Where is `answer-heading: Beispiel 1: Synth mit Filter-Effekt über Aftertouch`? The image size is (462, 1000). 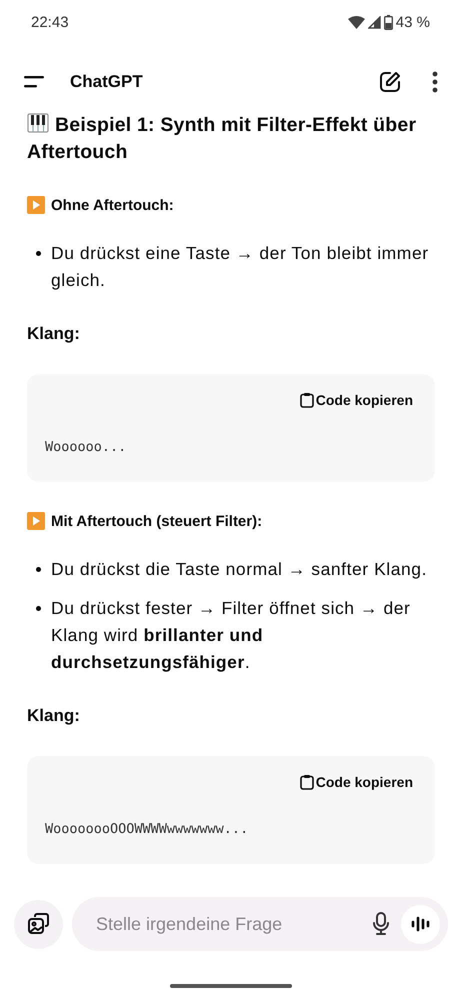 answer-heading: Beispiel 1: Synth mit Filter-Effekt über Aftertouch is located at coordinates (222, 138).